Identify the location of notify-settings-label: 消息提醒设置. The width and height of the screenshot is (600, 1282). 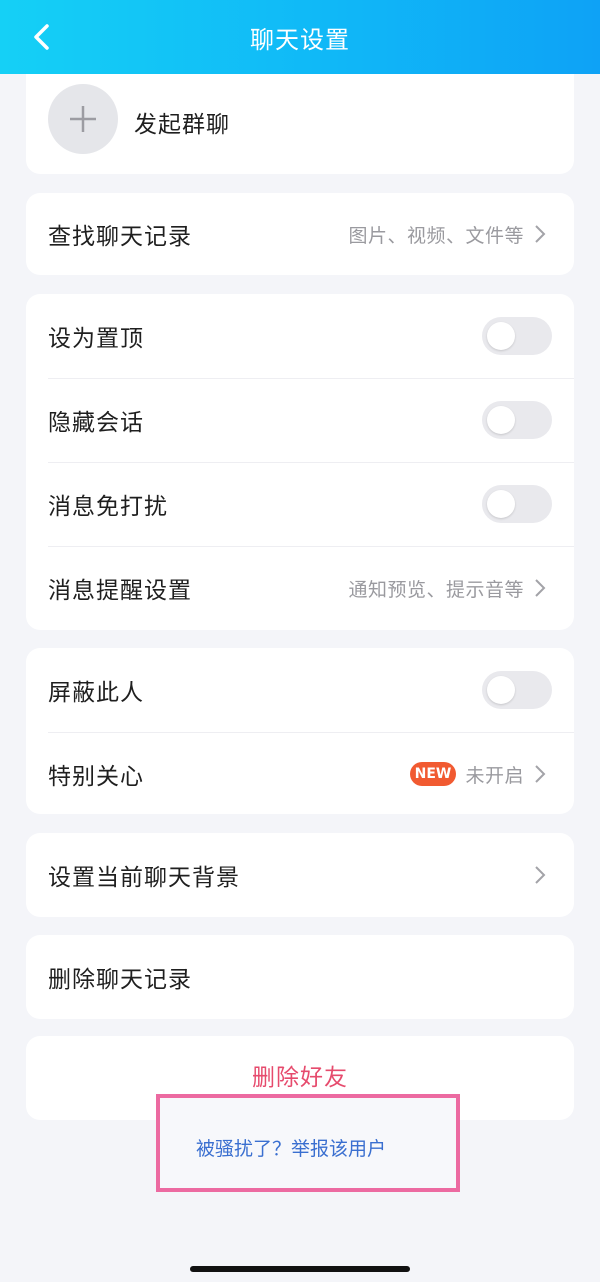
(120, 591).